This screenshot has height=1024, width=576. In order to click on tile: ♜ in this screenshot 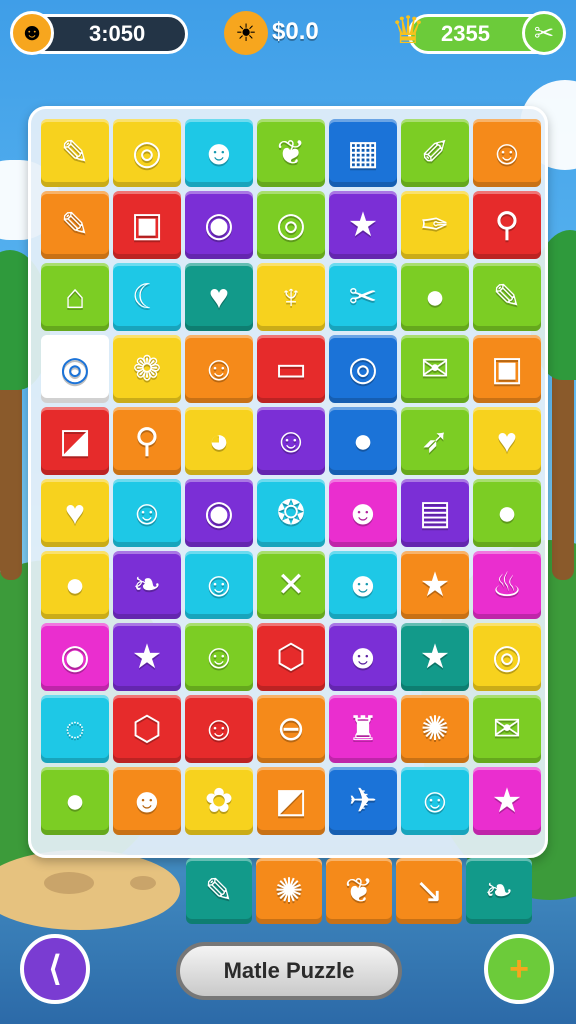, I will do `click(363, 729)`.